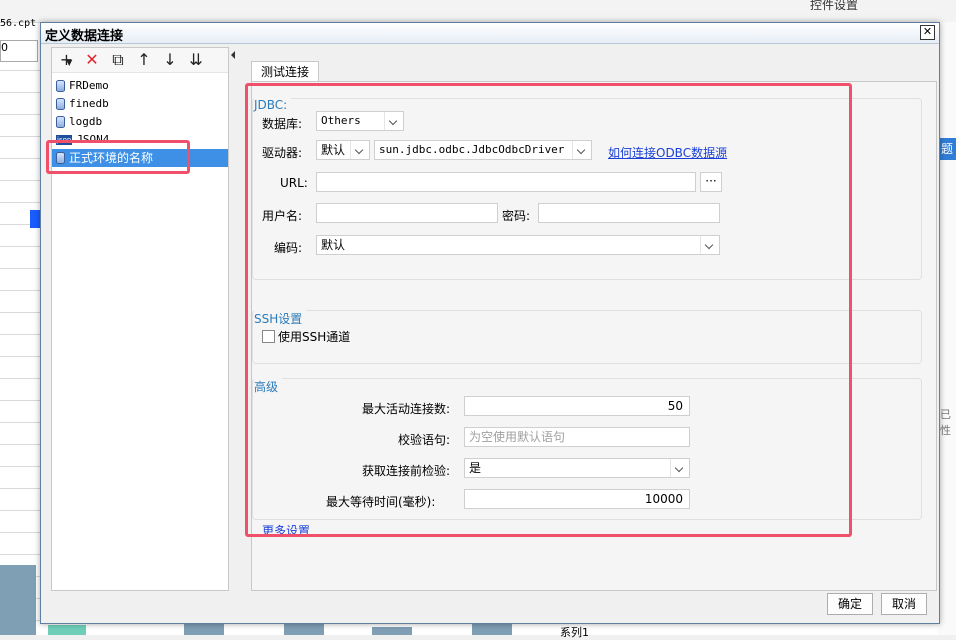 This screenshot has height=640, width=956. I want to click on ssh-section: SSH设置, so click(587, 337).